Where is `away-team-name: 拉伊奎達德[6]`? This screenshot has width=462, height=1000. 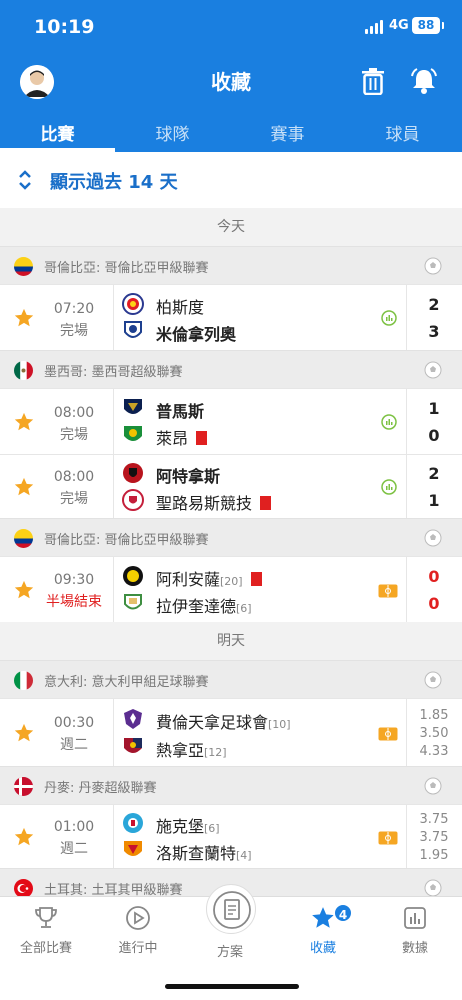
away-team-name: 拉伊奎達德[6] is located at coordinates (204, 605).